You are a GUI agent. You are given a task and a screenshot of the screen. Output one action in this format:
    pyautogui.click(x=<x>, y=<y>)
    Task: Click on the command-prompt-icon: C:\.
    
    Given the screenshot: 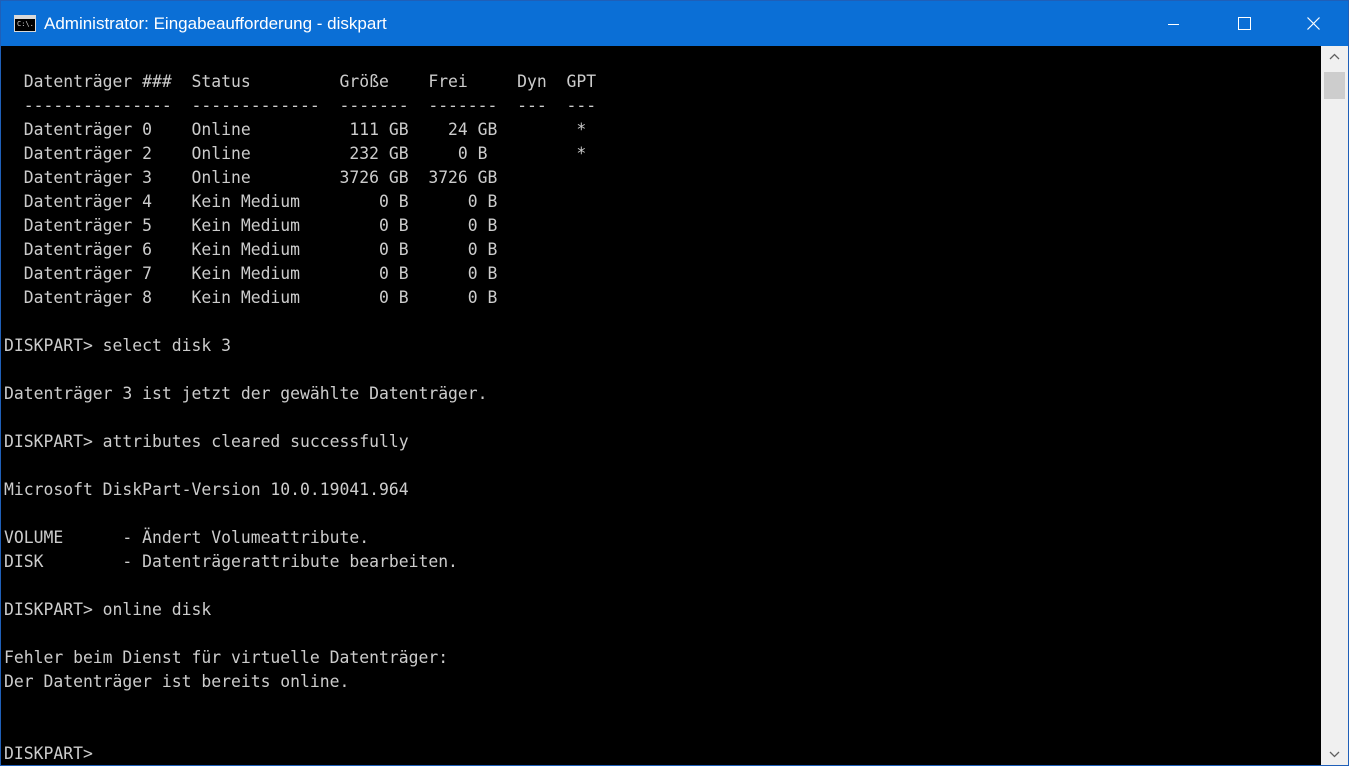 What is the action you would take?
    pyautogui.click(x=25, y=23)
    